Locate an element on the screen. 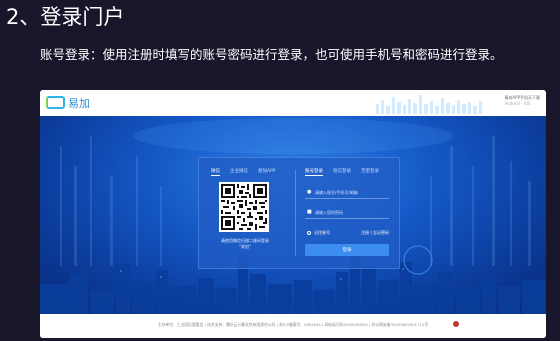 Image resolution: width=560 pixels, height=341 pixels. login-qr-code is located at coordinates (244, 207).